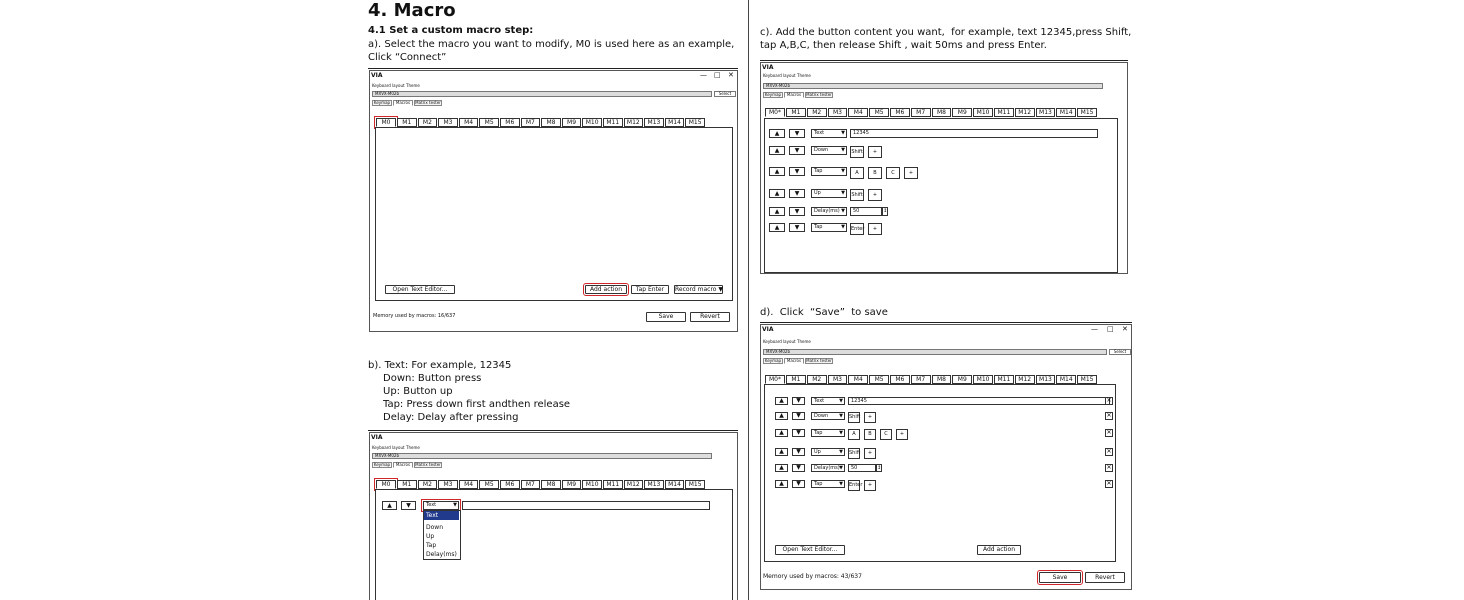  What do you see at coordinates (855, 485) in the screenshot?
I see `key-chip: Enter` at bounding box center [855, 485].